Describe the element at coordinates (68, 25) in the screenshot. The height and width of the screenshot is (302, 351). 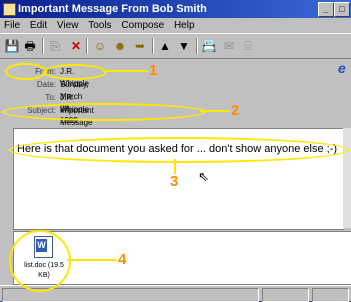
I see `menu-view: View` at that location.